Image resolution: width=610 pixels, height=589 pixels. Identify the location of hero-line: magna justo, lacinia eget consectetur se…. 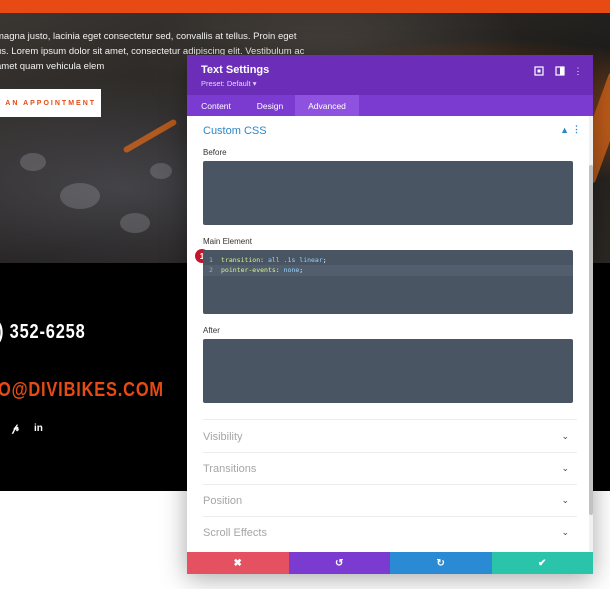
(148, 36).